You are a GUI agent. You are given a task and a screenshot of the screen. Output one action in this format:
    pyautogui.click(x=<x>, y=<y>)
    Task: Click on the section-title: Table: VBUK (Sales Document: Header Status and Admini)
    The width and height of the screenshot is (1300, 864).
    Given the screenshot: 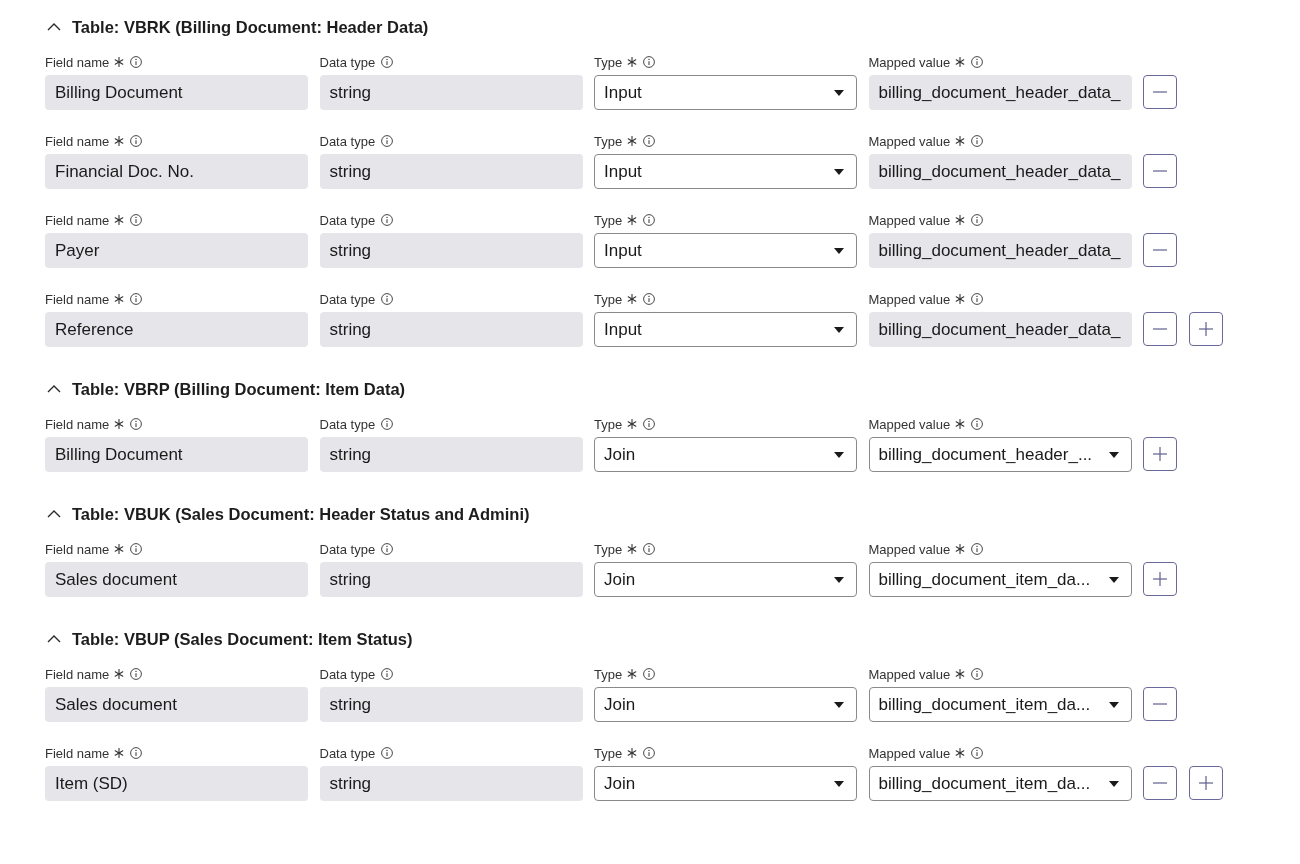 What is the action you would take?
    pyautogui.click(x=301, y=514)
    